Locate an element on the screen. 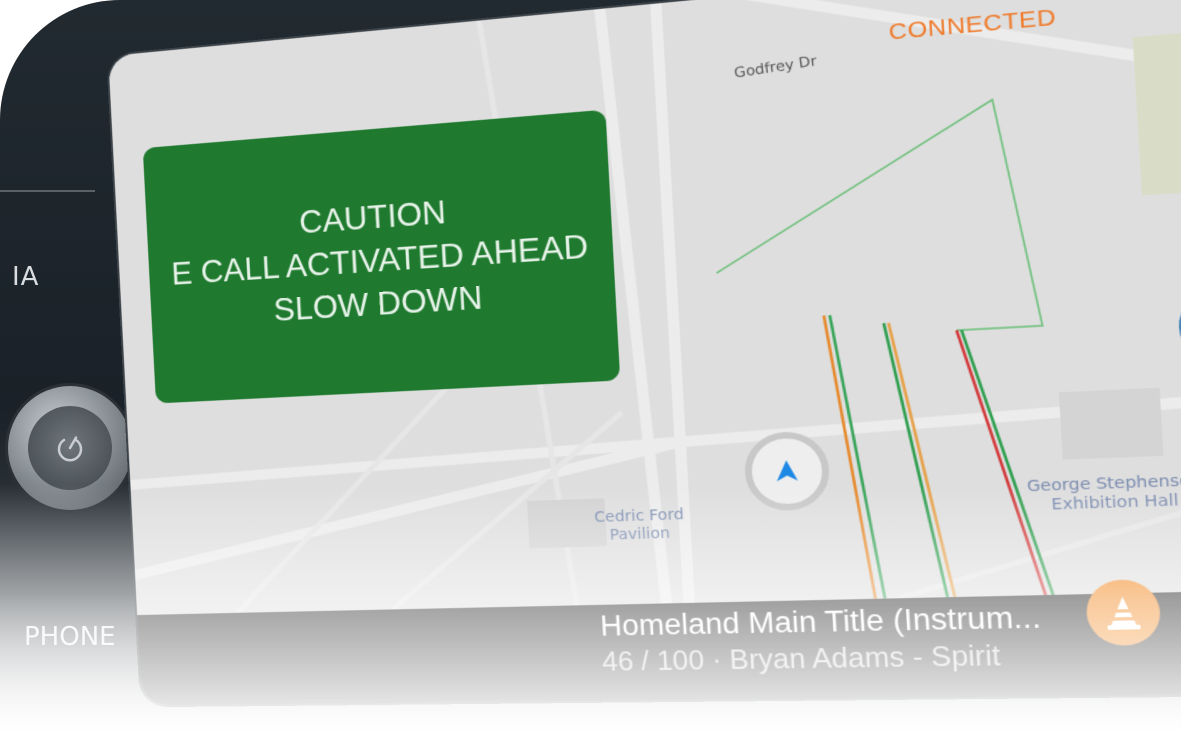  sidebar-item-phone: PHONE is located at coordinates (70, 637).